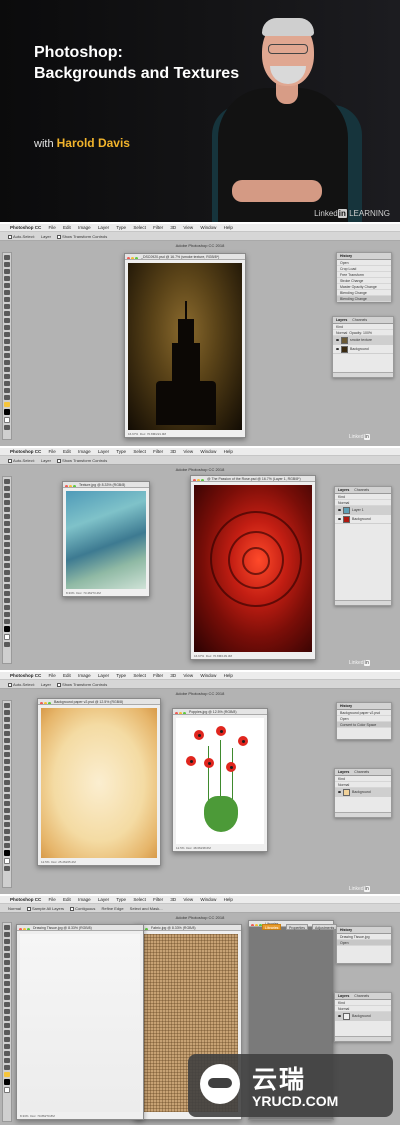 The width and height of the screenshot is (400, 1125). What do you see at coordinates (7, 629) in the screenshot?
I see `foreground-color-swatch` at bounding box center [7, 629].